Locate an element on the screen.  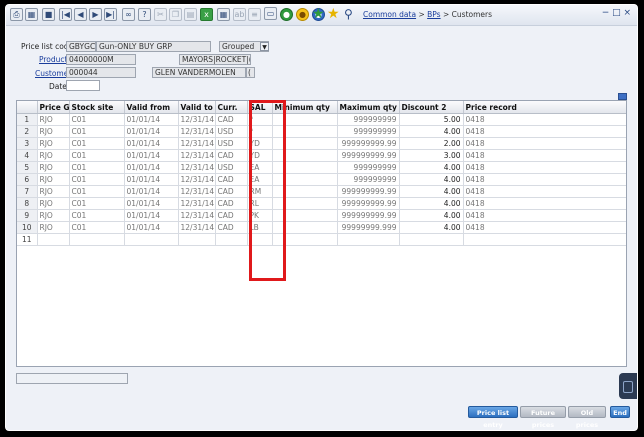
date-field is located at coordinates (83, 85).